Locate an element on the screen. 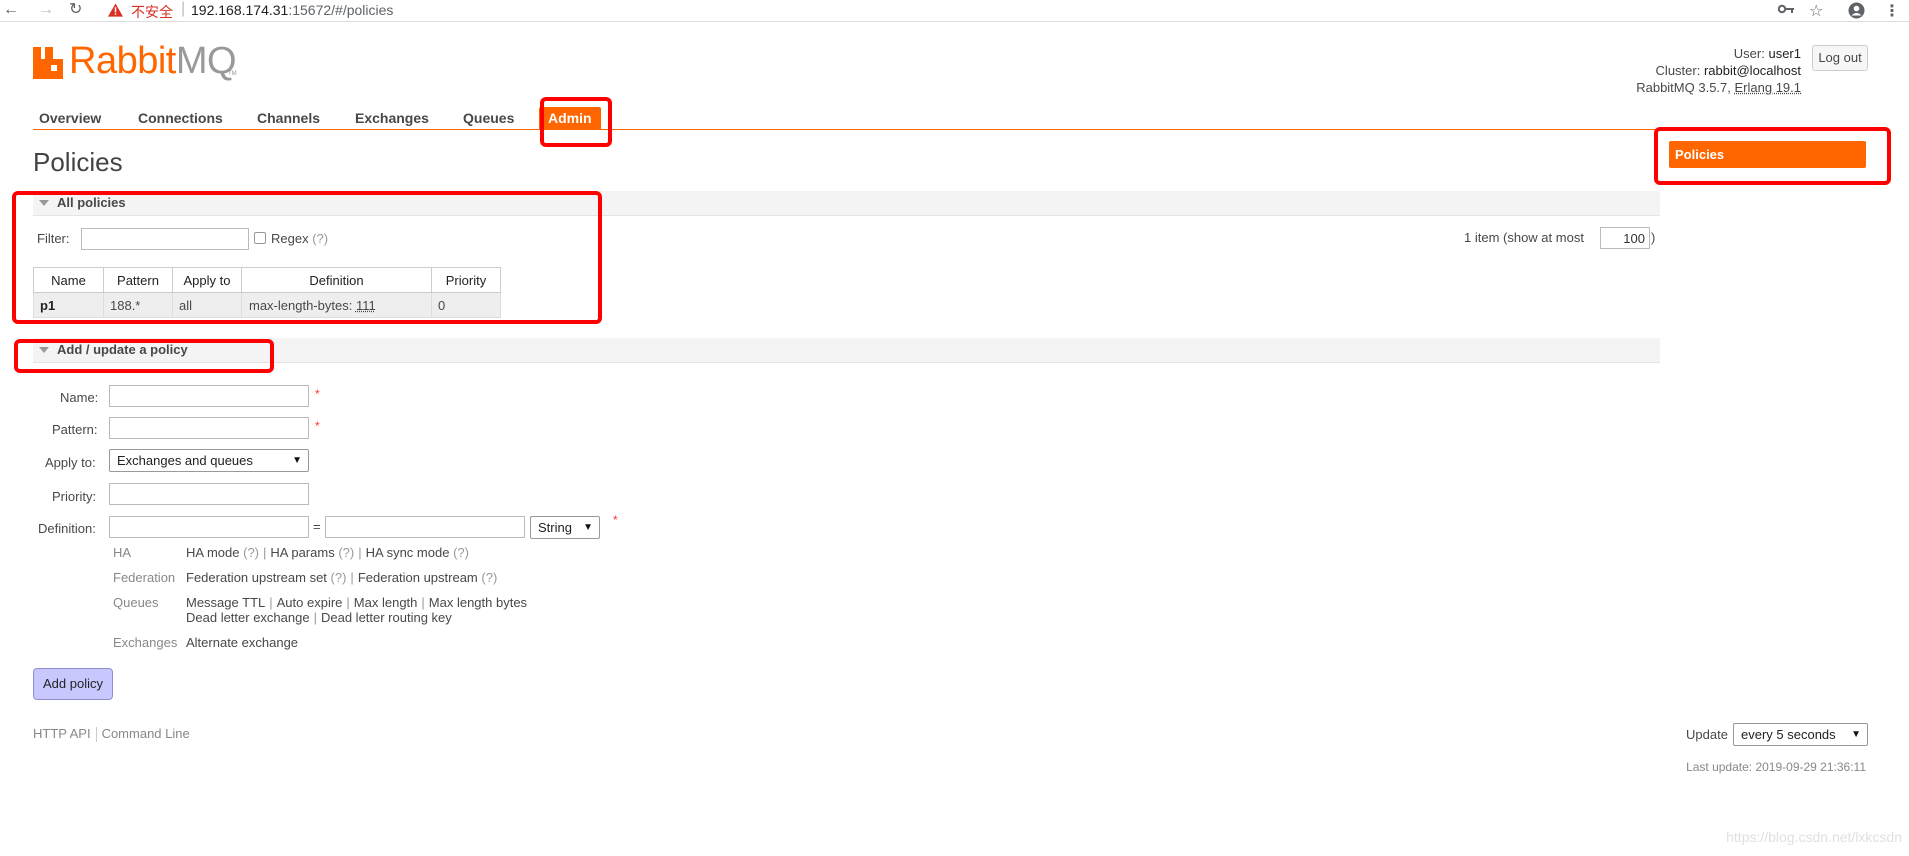  cluster-name: rabbit@localhost is located at coordinates (1752, 70).